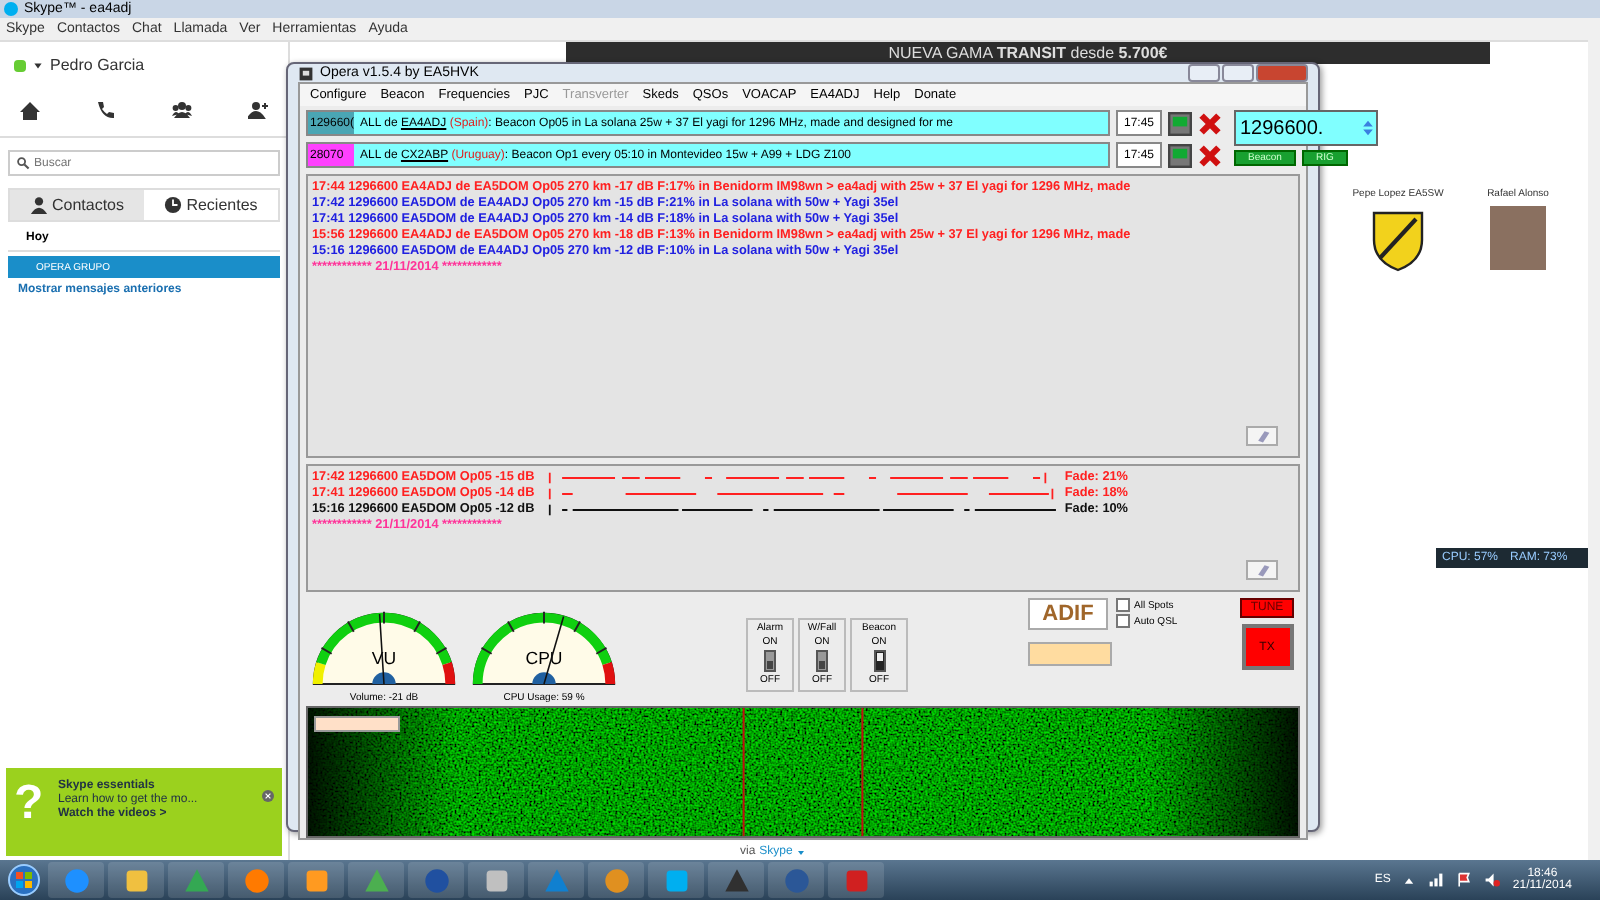  What do you see at coordinates (182, 110) in the screenshot?
I see `group-icon` at bounding box center [182, 110].